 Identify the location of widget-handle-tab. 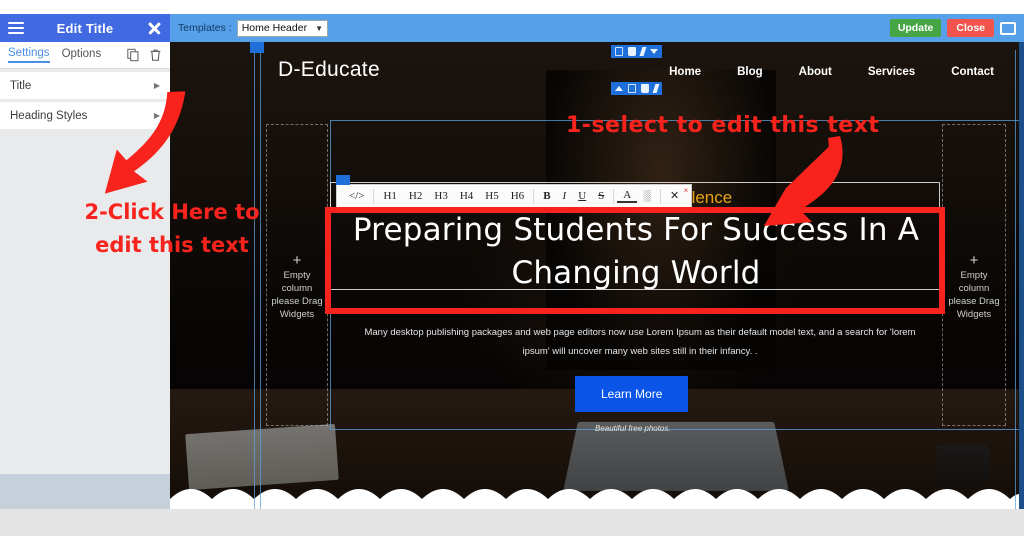
(257, 47).